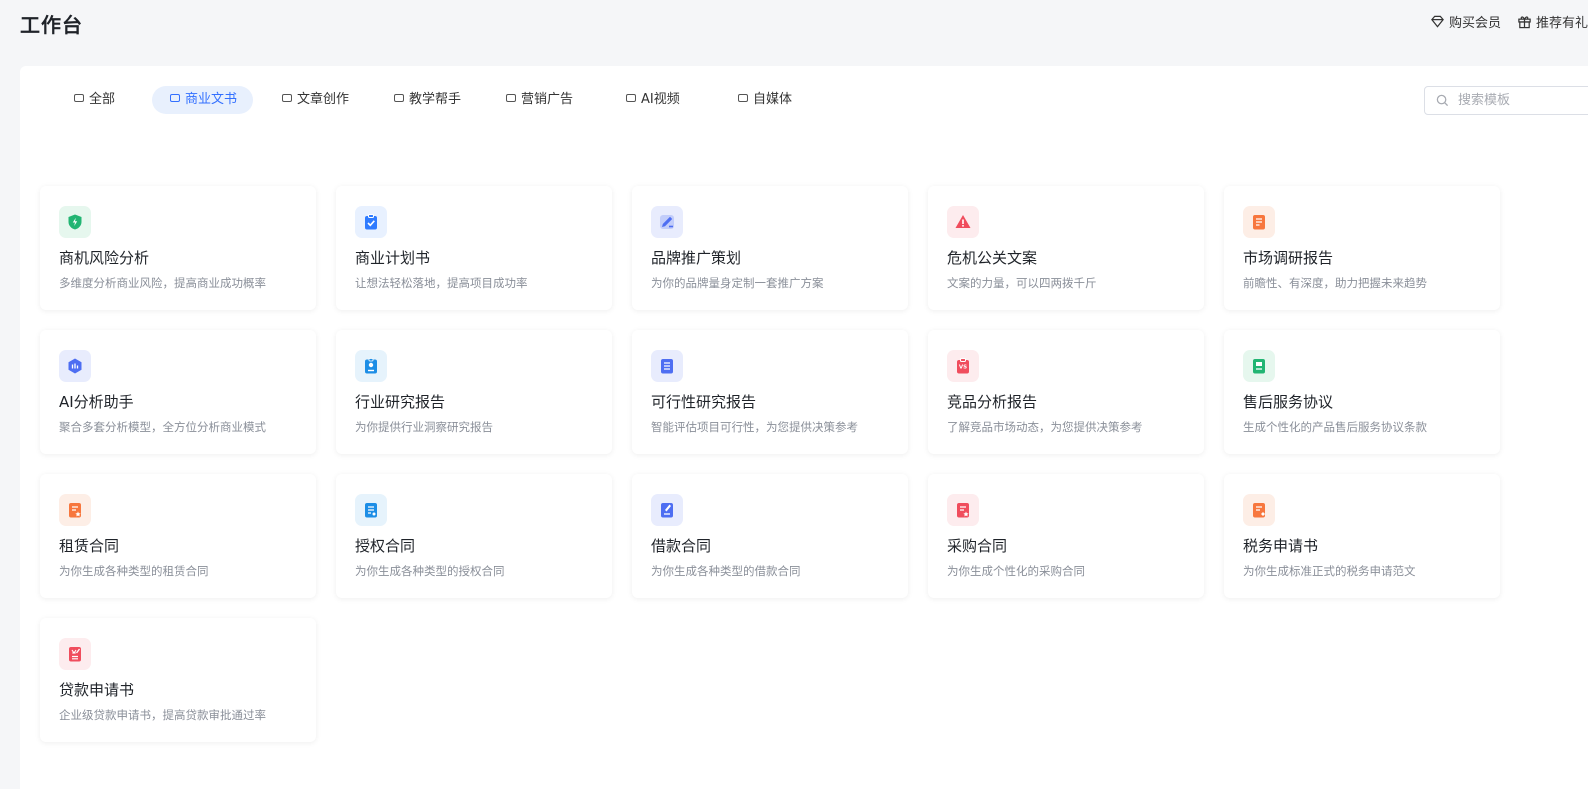 The width and height of the screenshot is (1588, 789). What do you see at coordinates (1288, 402) in the screenshot?
I see `card-title: 售后服务协议` at bounding box center [1288, 402].